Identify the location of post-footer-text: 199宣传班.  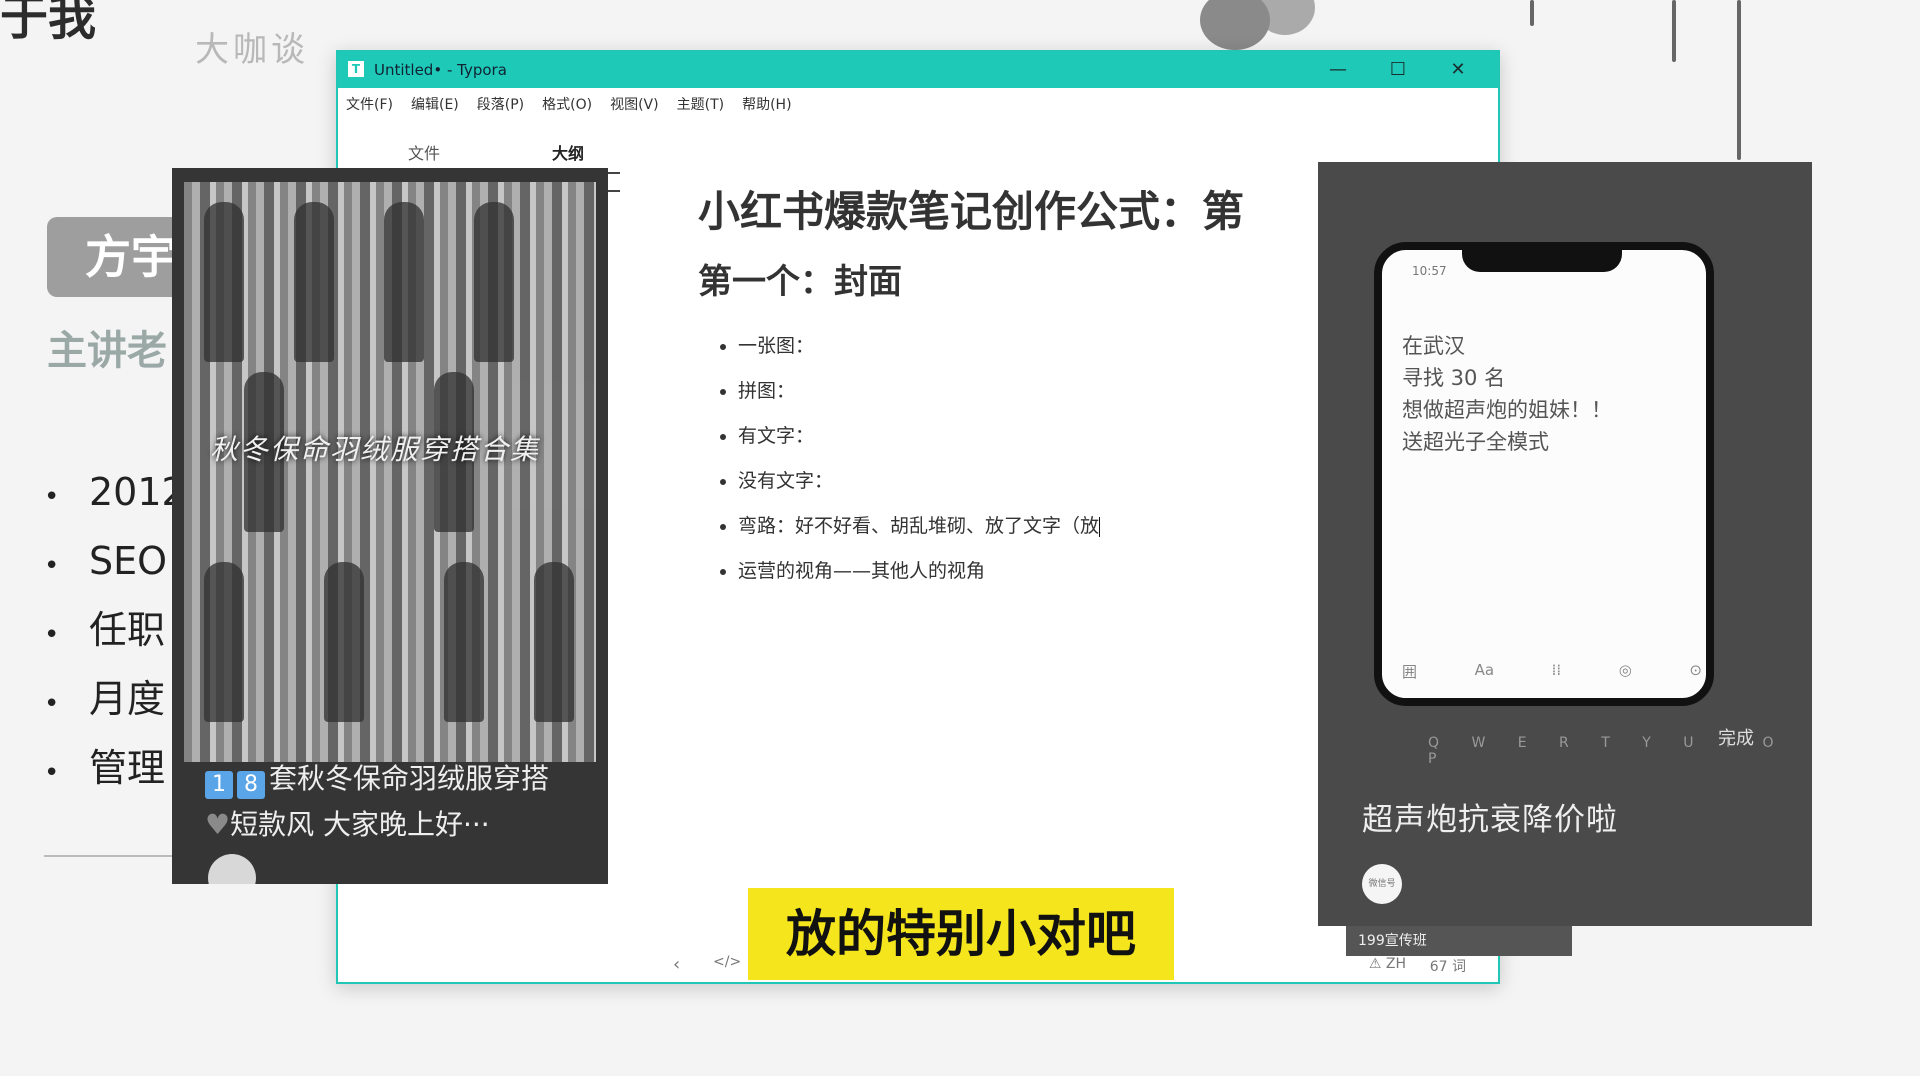
(1459, 941).